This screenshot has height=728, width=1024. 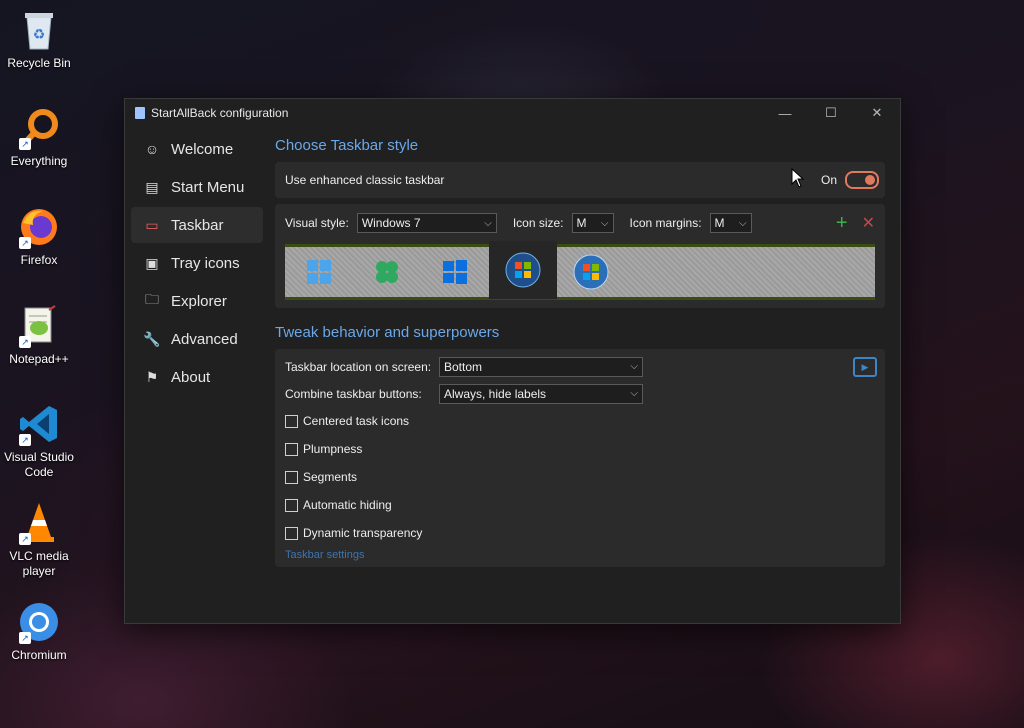 I want to click on smiley-icon: ☺, so click(x=152, y=149).